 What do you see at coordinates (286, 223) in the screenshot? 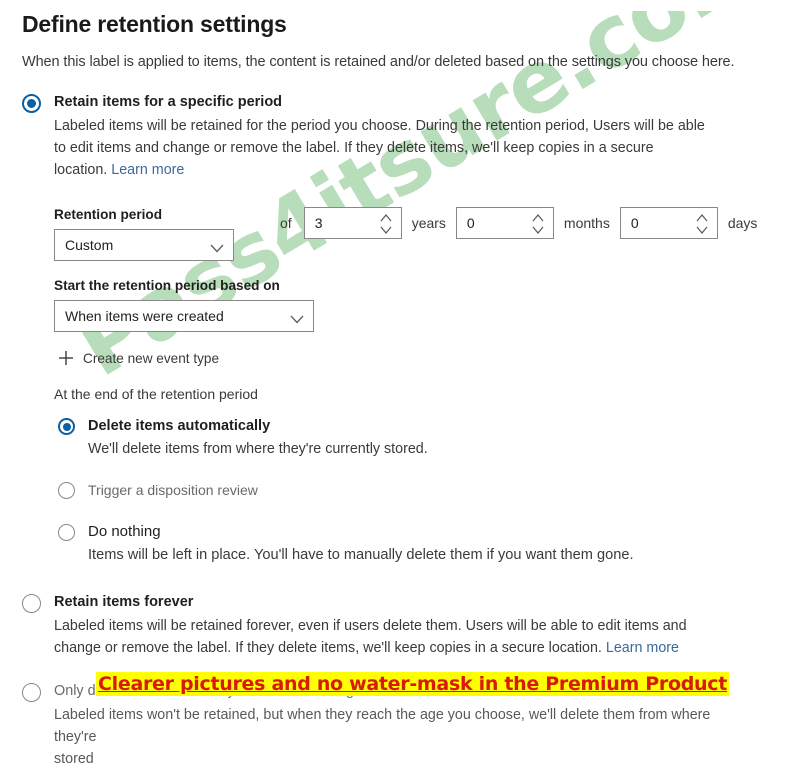
I see `of-label: of` at bounding box center [286, 223].